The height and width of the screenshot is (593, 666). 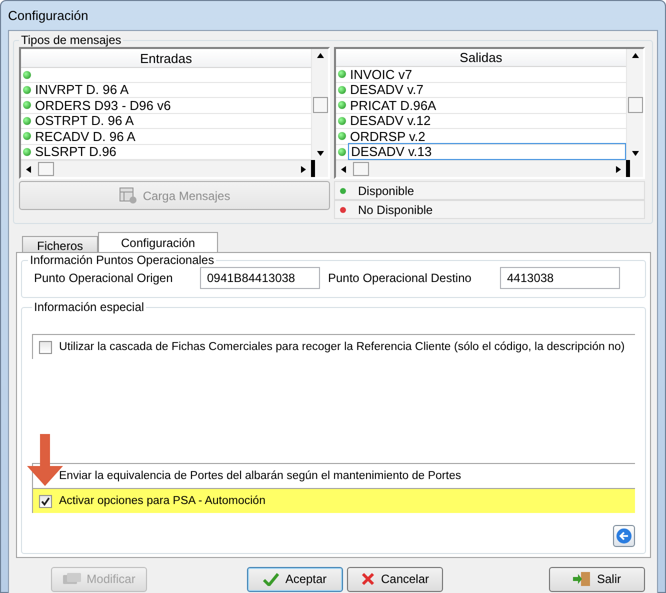 I want to click on list-item: DESADV v.12, so click(x=390, y=120).